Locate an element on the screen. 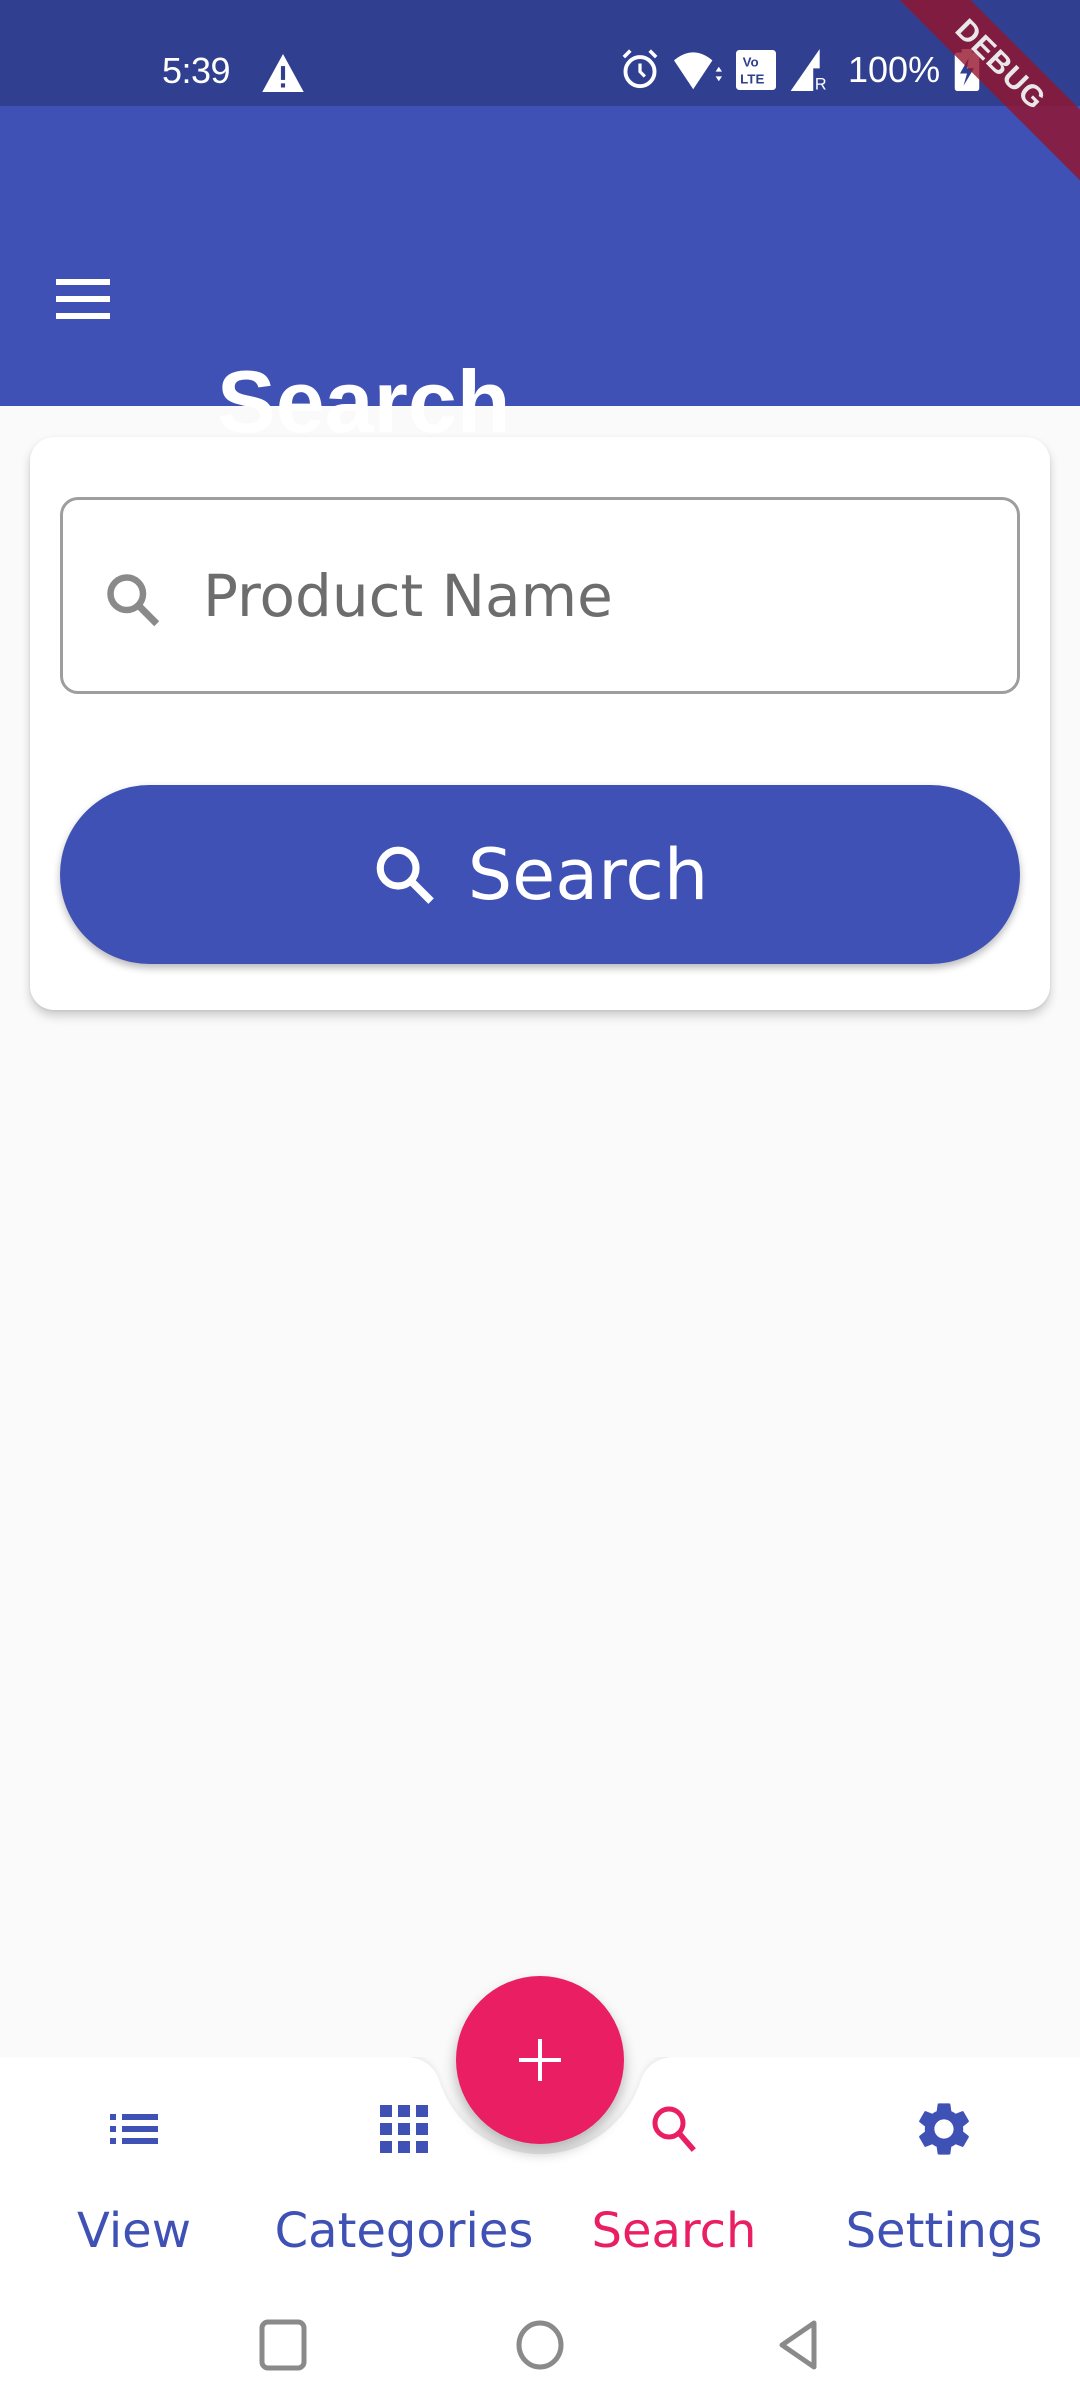  product-name-field is located at coordinates (540, 595).